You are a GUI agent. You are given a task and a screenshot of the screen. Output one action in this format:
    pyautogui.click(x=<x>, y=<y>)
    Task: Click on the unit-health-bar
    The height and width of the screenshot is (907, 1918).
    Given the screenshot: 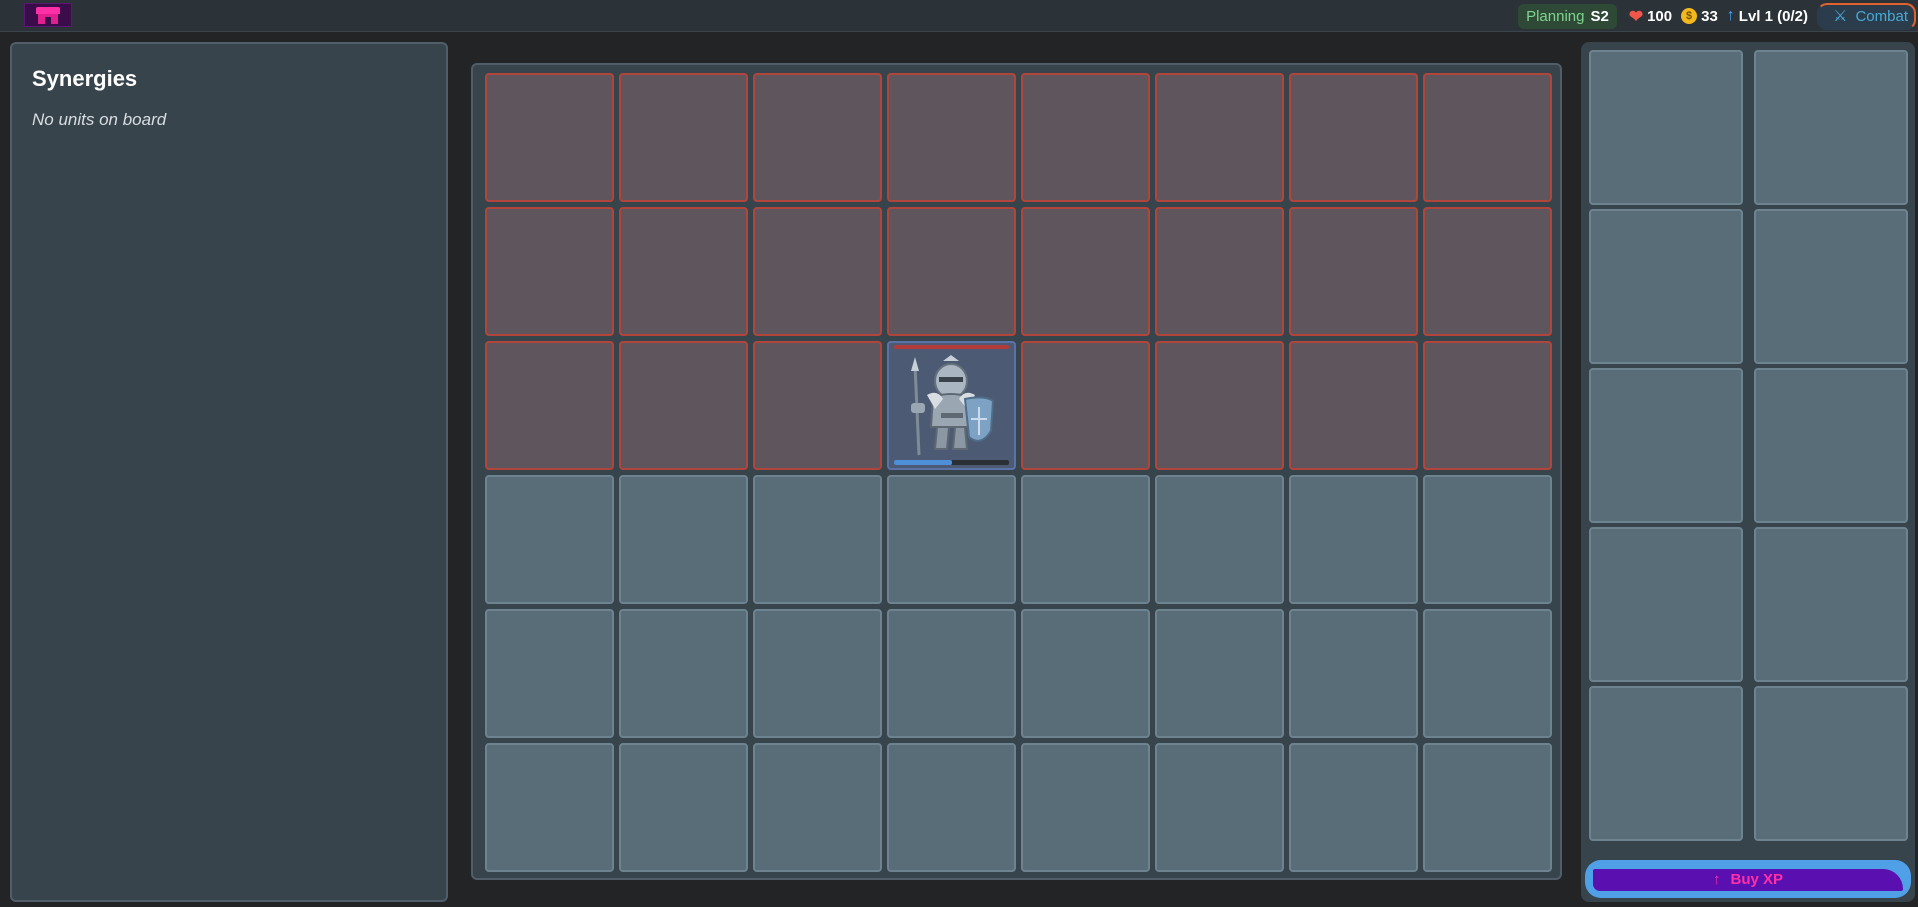 What is the action you would take?
    pyautogui.click(x=951, y=347)
    